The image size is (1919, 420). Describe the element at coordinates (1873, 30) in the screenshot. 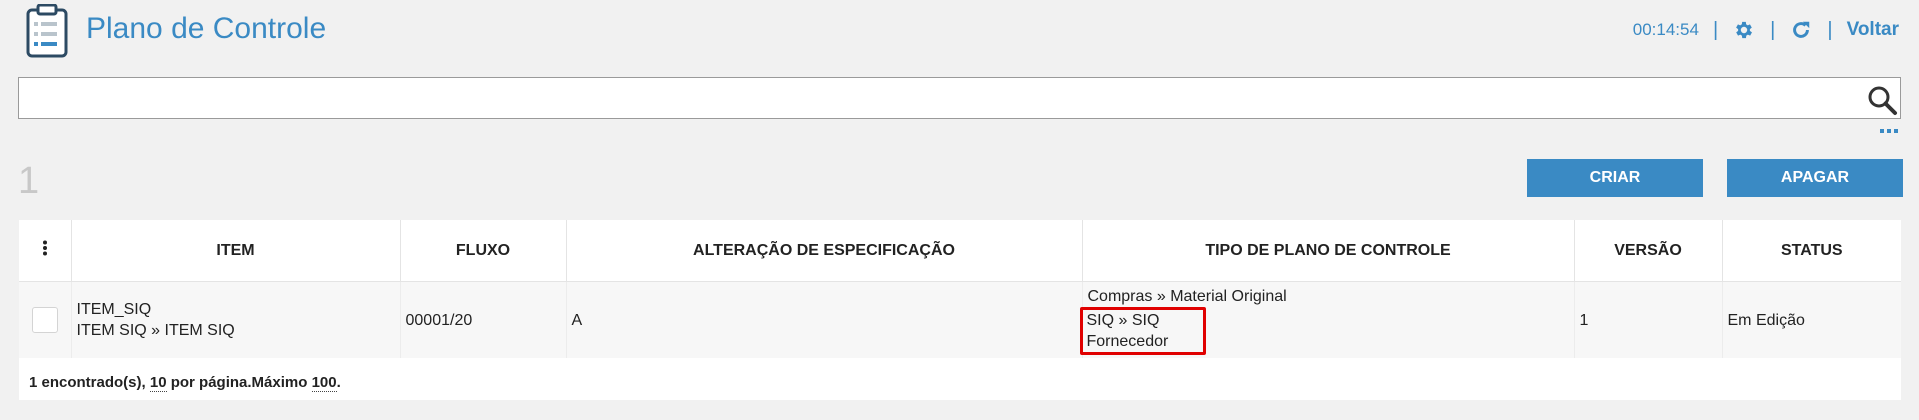

I see `back-link: Voltar` at that location.